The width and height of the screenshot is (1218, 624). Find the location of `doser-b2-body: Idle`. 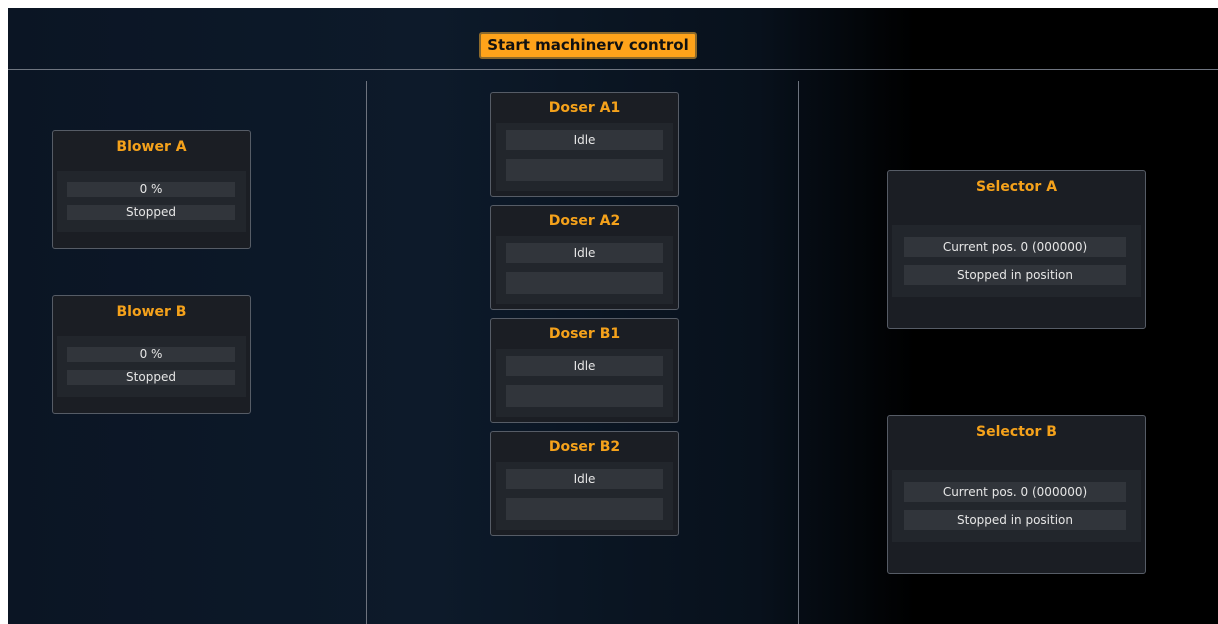

doser-b2-body: Idle is located at coordinates (584, 496).